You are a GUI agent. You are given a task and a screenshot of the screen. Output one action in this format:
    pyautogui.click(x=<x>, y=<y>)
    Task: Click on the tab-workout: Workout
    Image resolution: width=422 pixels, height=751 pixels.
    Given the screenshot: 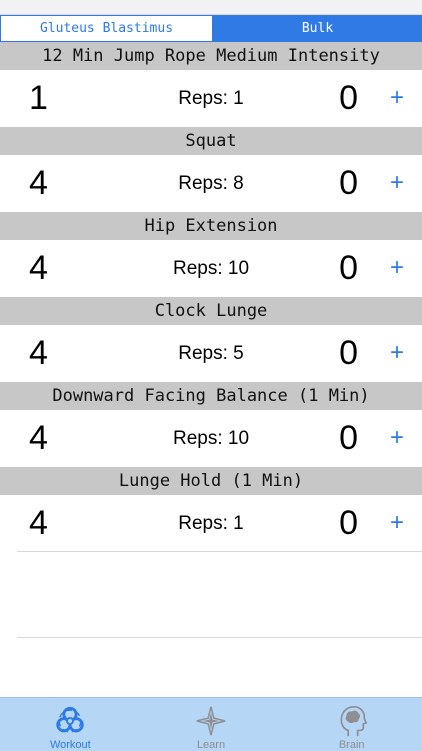 What is the action you would take?
    pyautogui.click(x=70, y=724)
    